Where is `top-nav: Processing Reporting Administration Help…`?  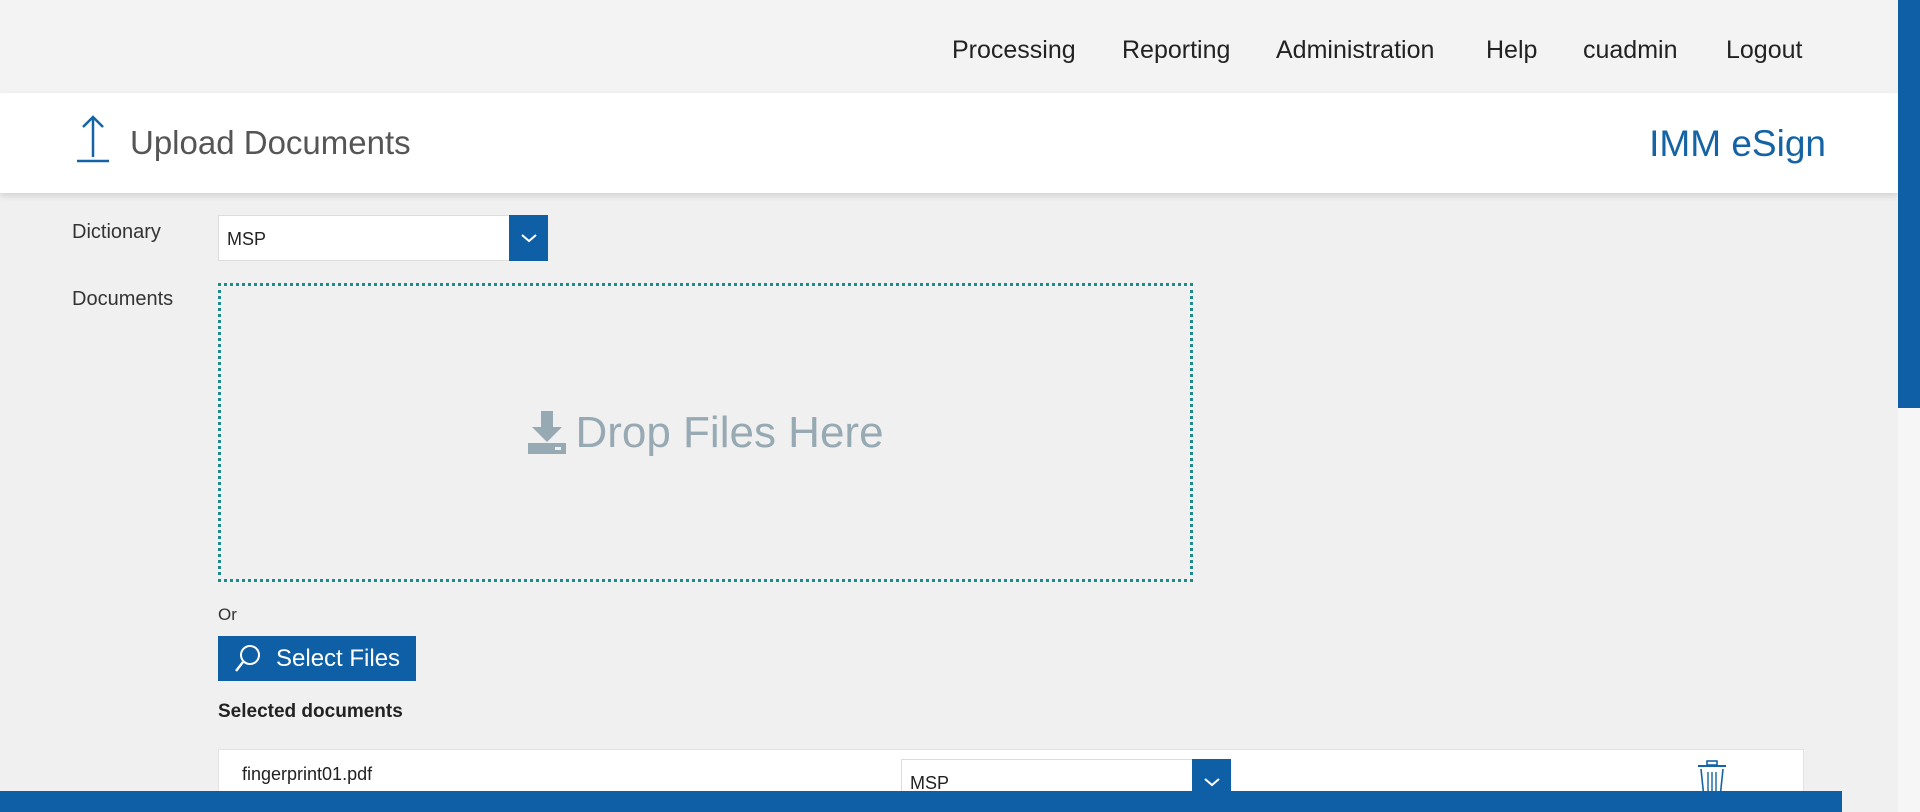
top-nav: Processing Reporting Administration Help… is located at coordinates (949, 46).